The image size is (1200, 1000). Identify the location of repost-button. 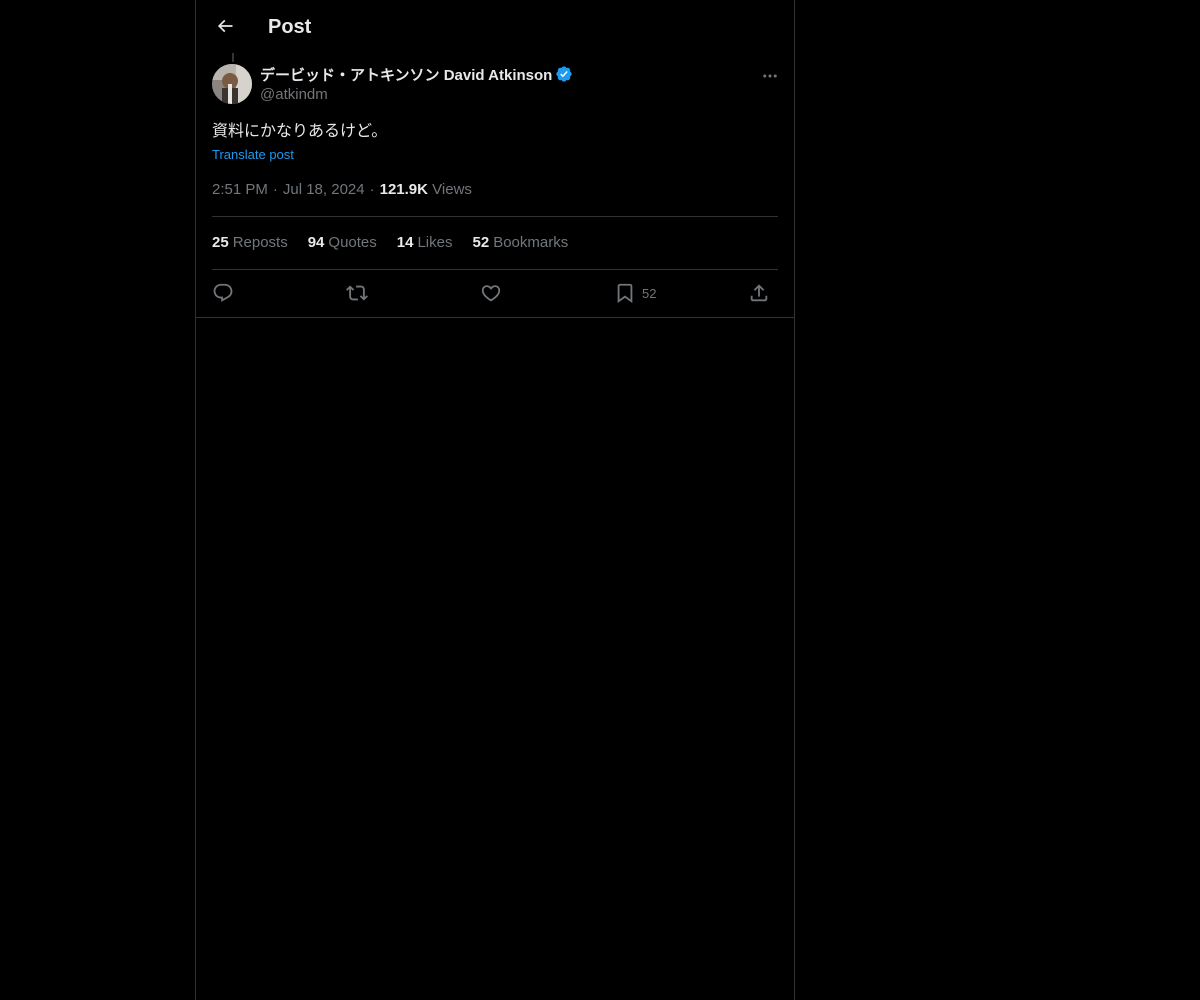
(357, 293).